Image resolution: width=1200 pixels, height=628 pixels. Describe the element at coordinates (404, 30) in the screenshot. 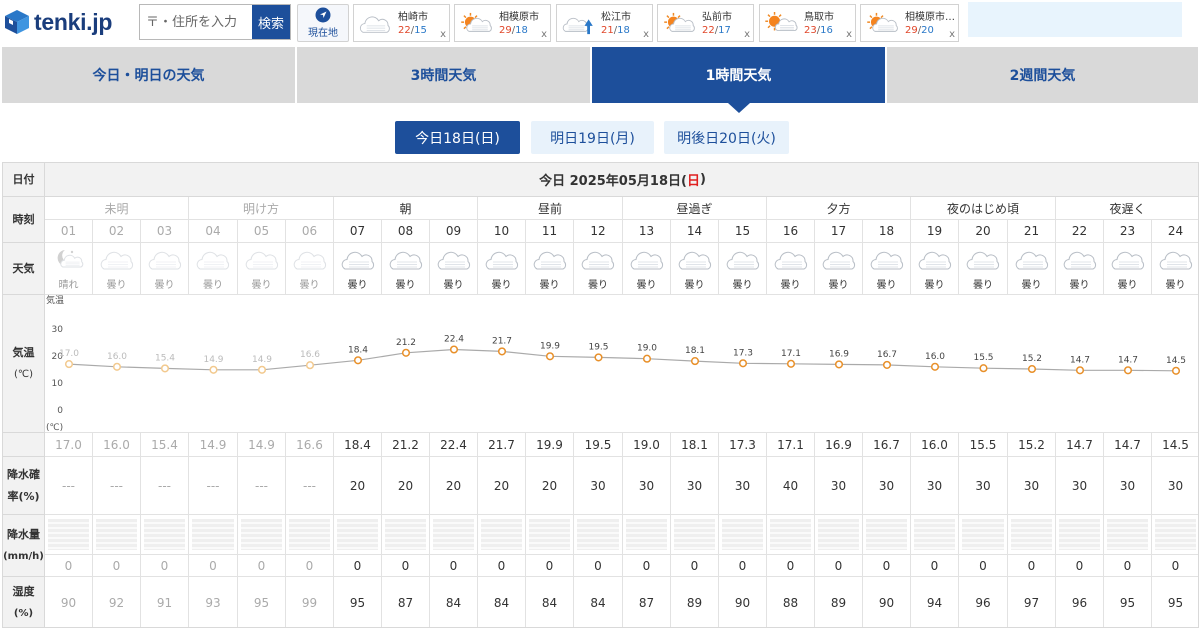

I see `high-temp: 22` at that location.